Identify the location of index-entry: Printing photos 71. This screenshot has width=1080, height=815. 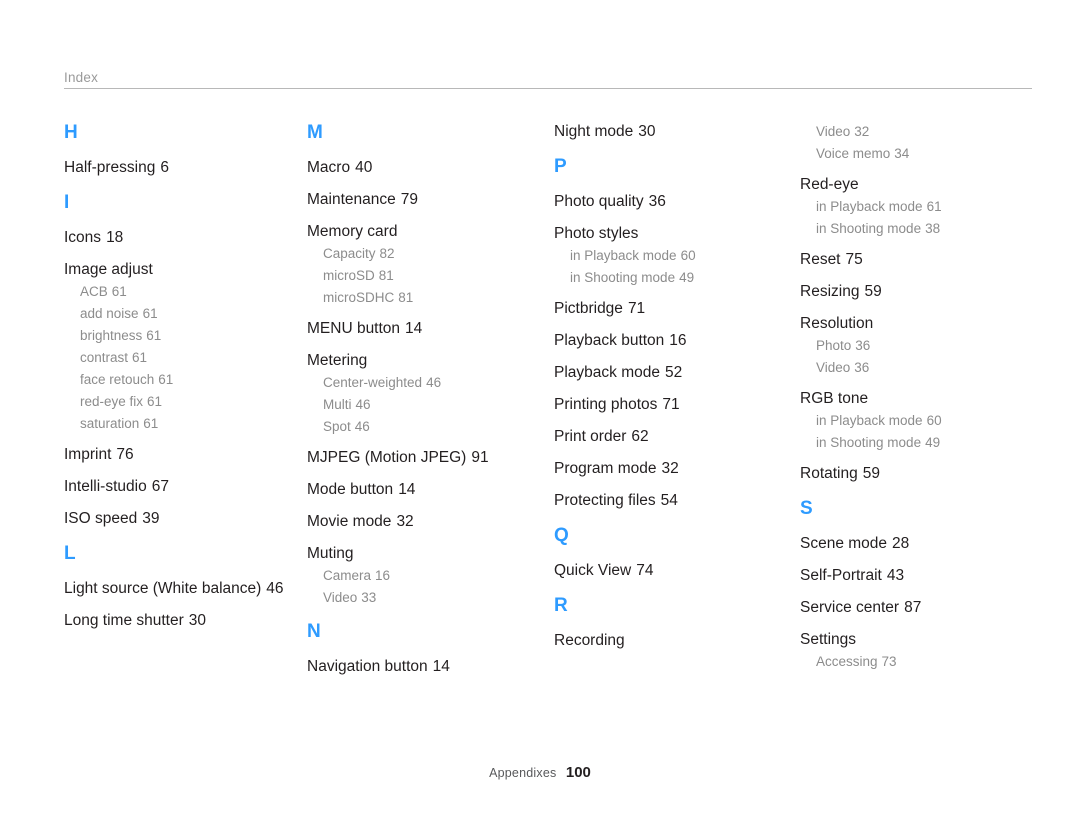
(666, 405).